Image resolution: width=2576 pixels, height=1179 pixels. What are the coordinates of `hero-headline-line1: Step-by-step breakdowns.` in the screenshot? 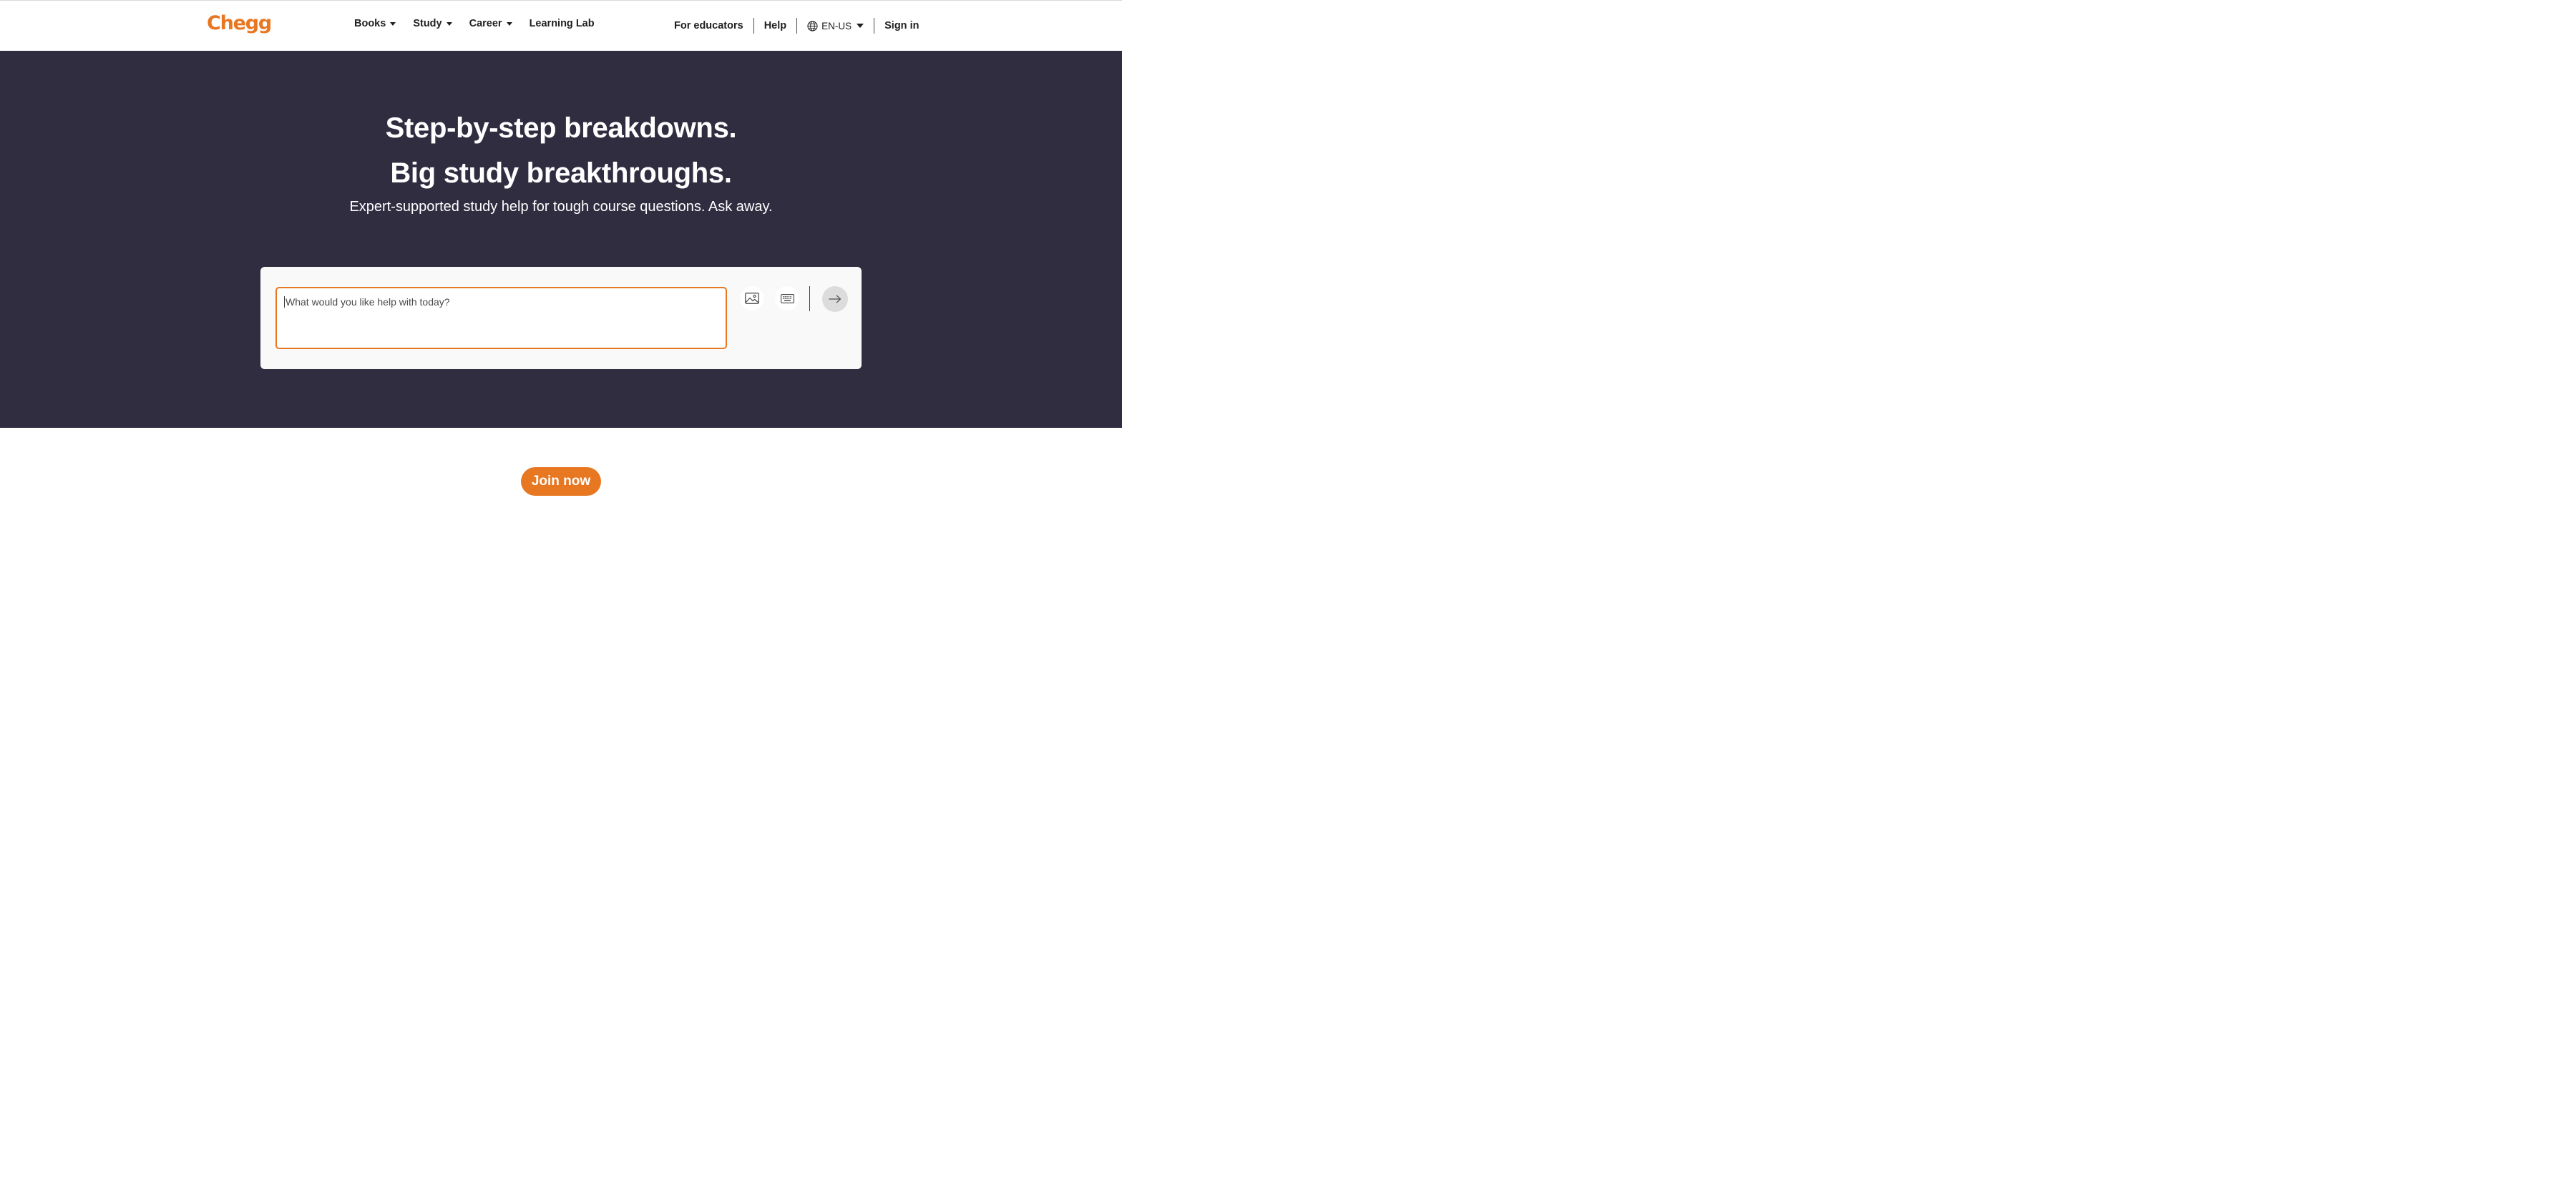 It's located at (561, 128).